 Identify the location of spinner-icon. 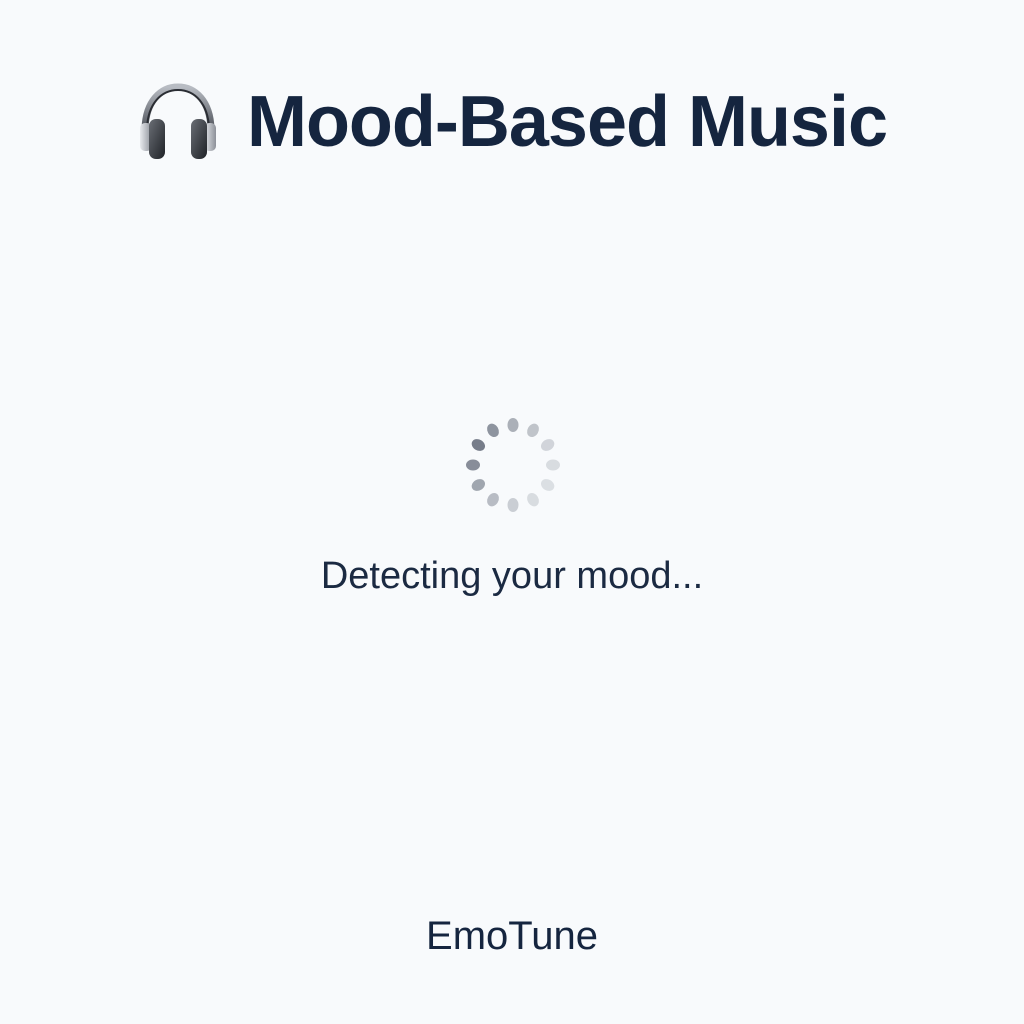
(513, 465).